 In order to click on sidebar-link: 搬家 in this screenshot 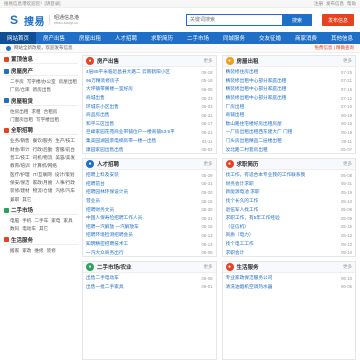, I will do `click(14, 250)`.